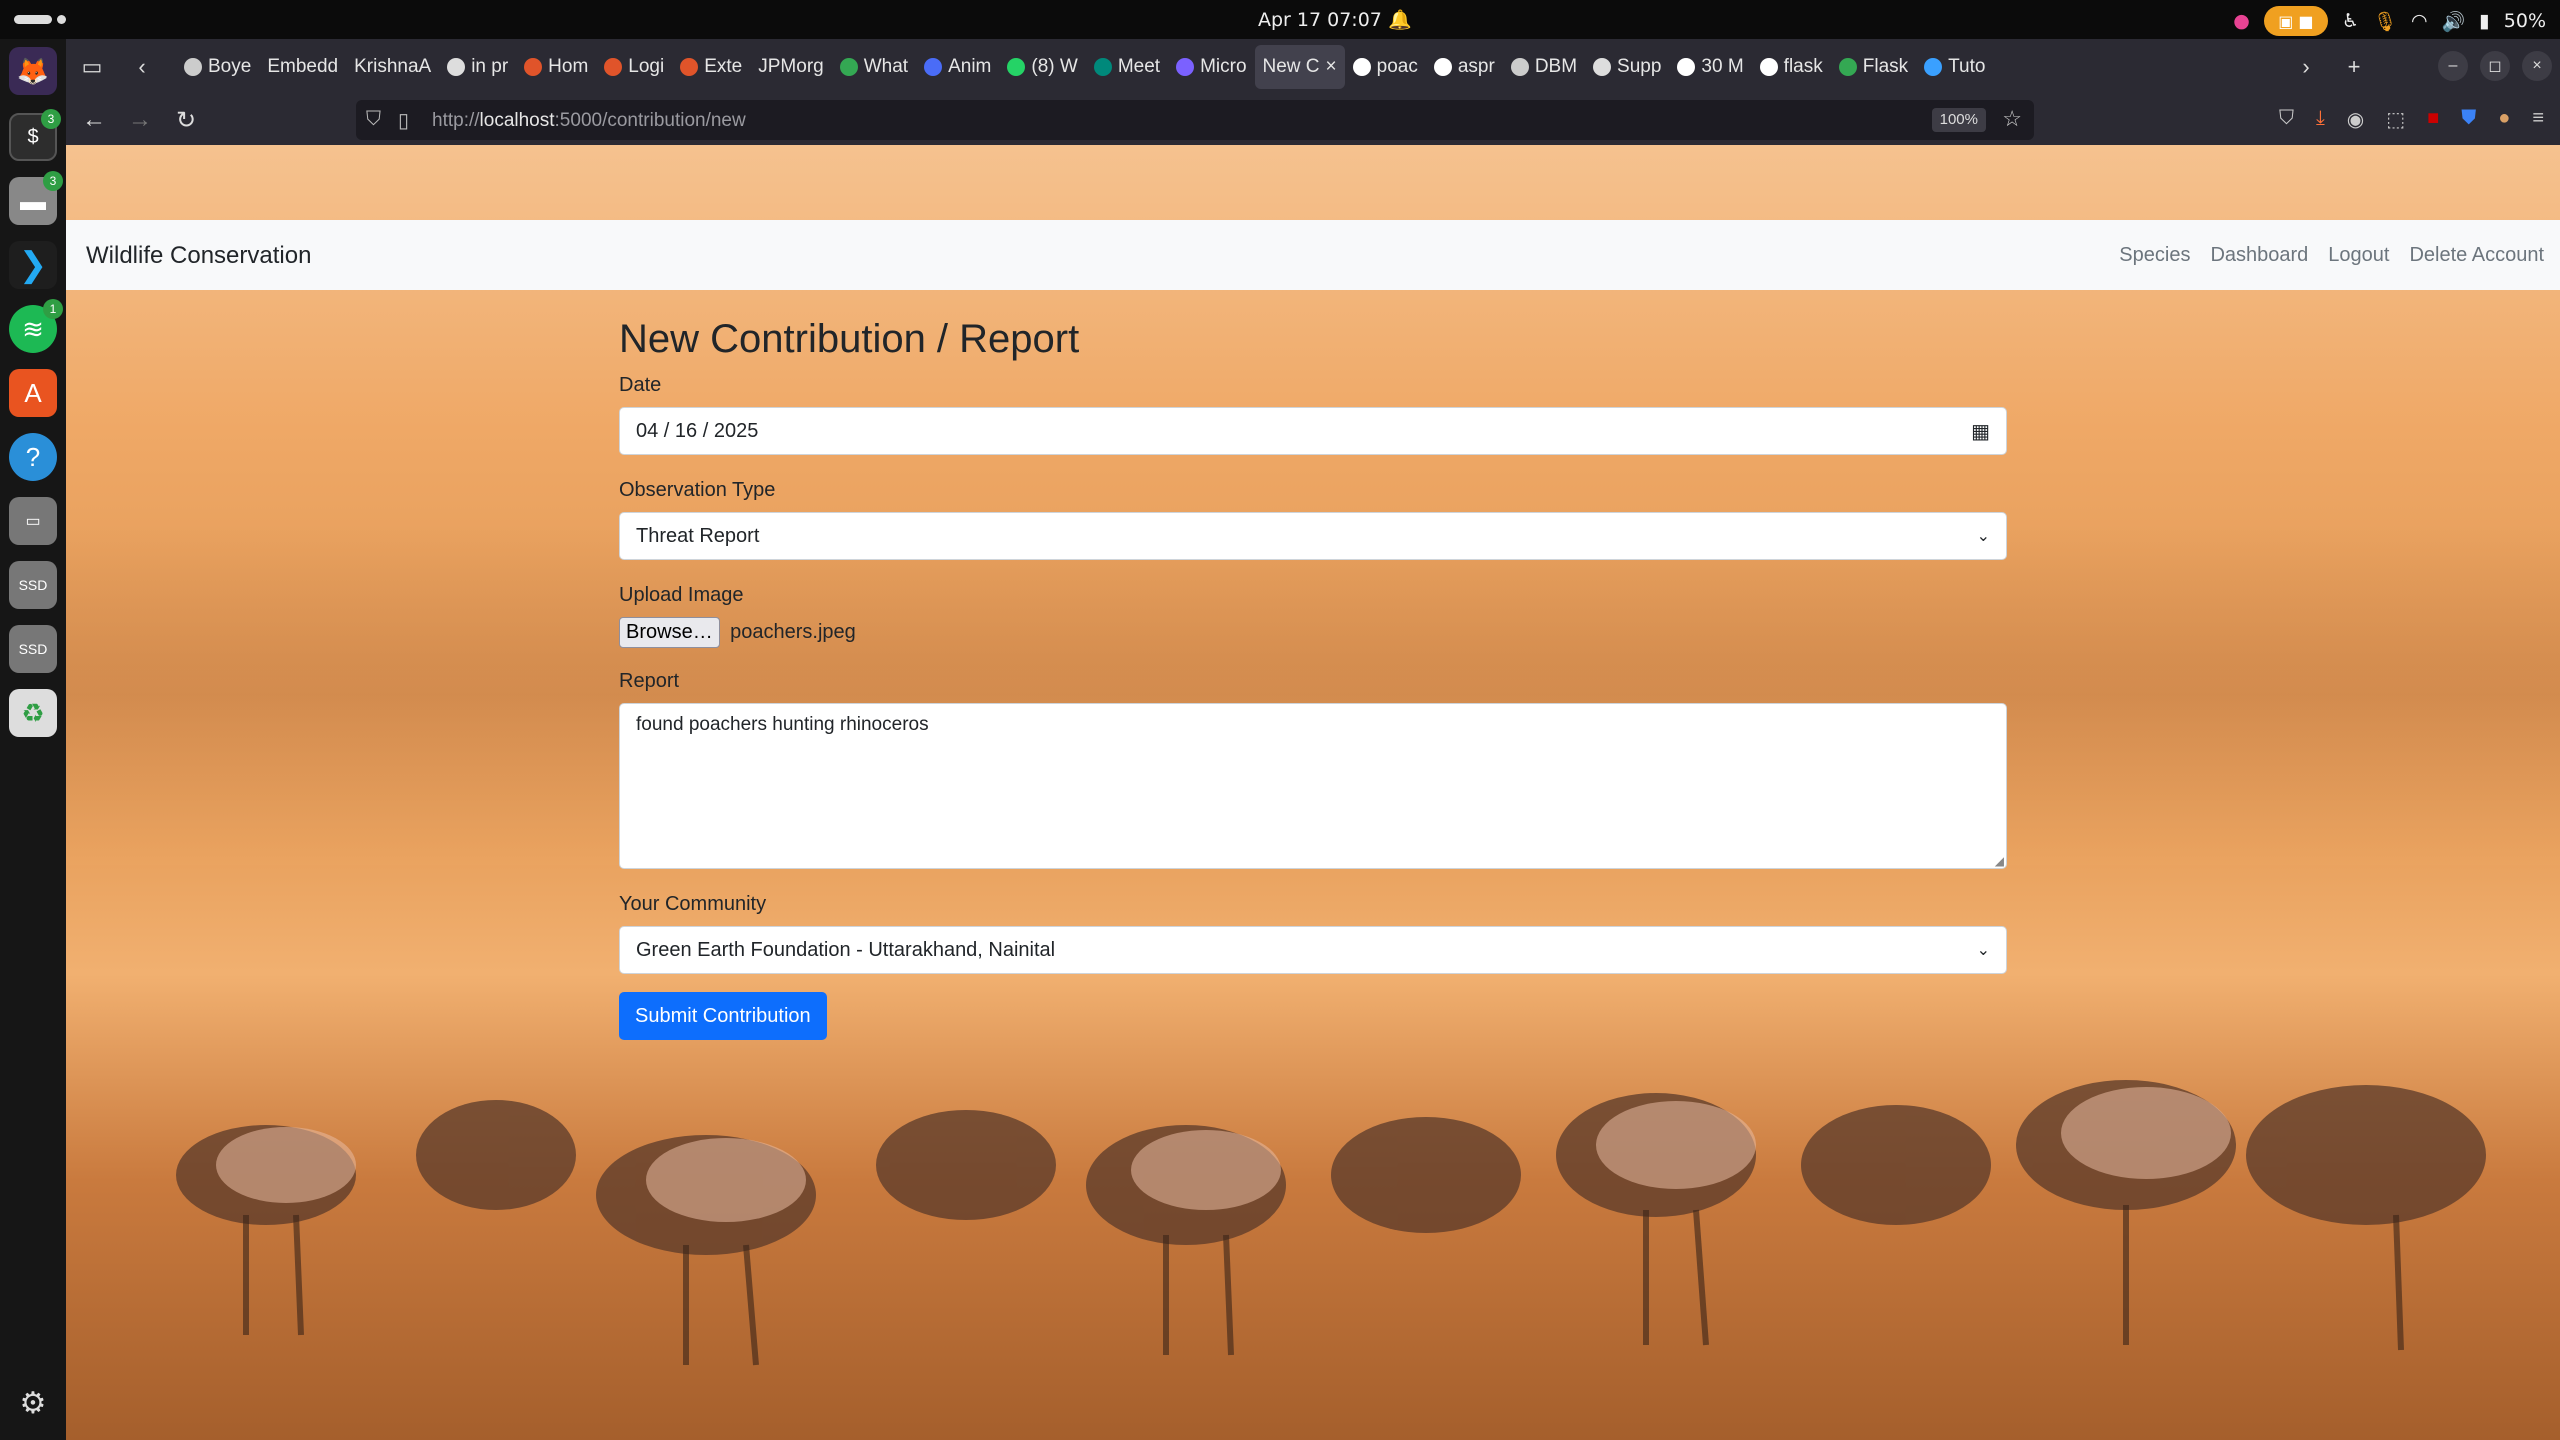 The width and height of the screenshot is (2560, 1440). What do you see at coordinates (2354, 67) in the screenshot?
I see `new-tab-icon: +` at bounding box center [2354, 67].